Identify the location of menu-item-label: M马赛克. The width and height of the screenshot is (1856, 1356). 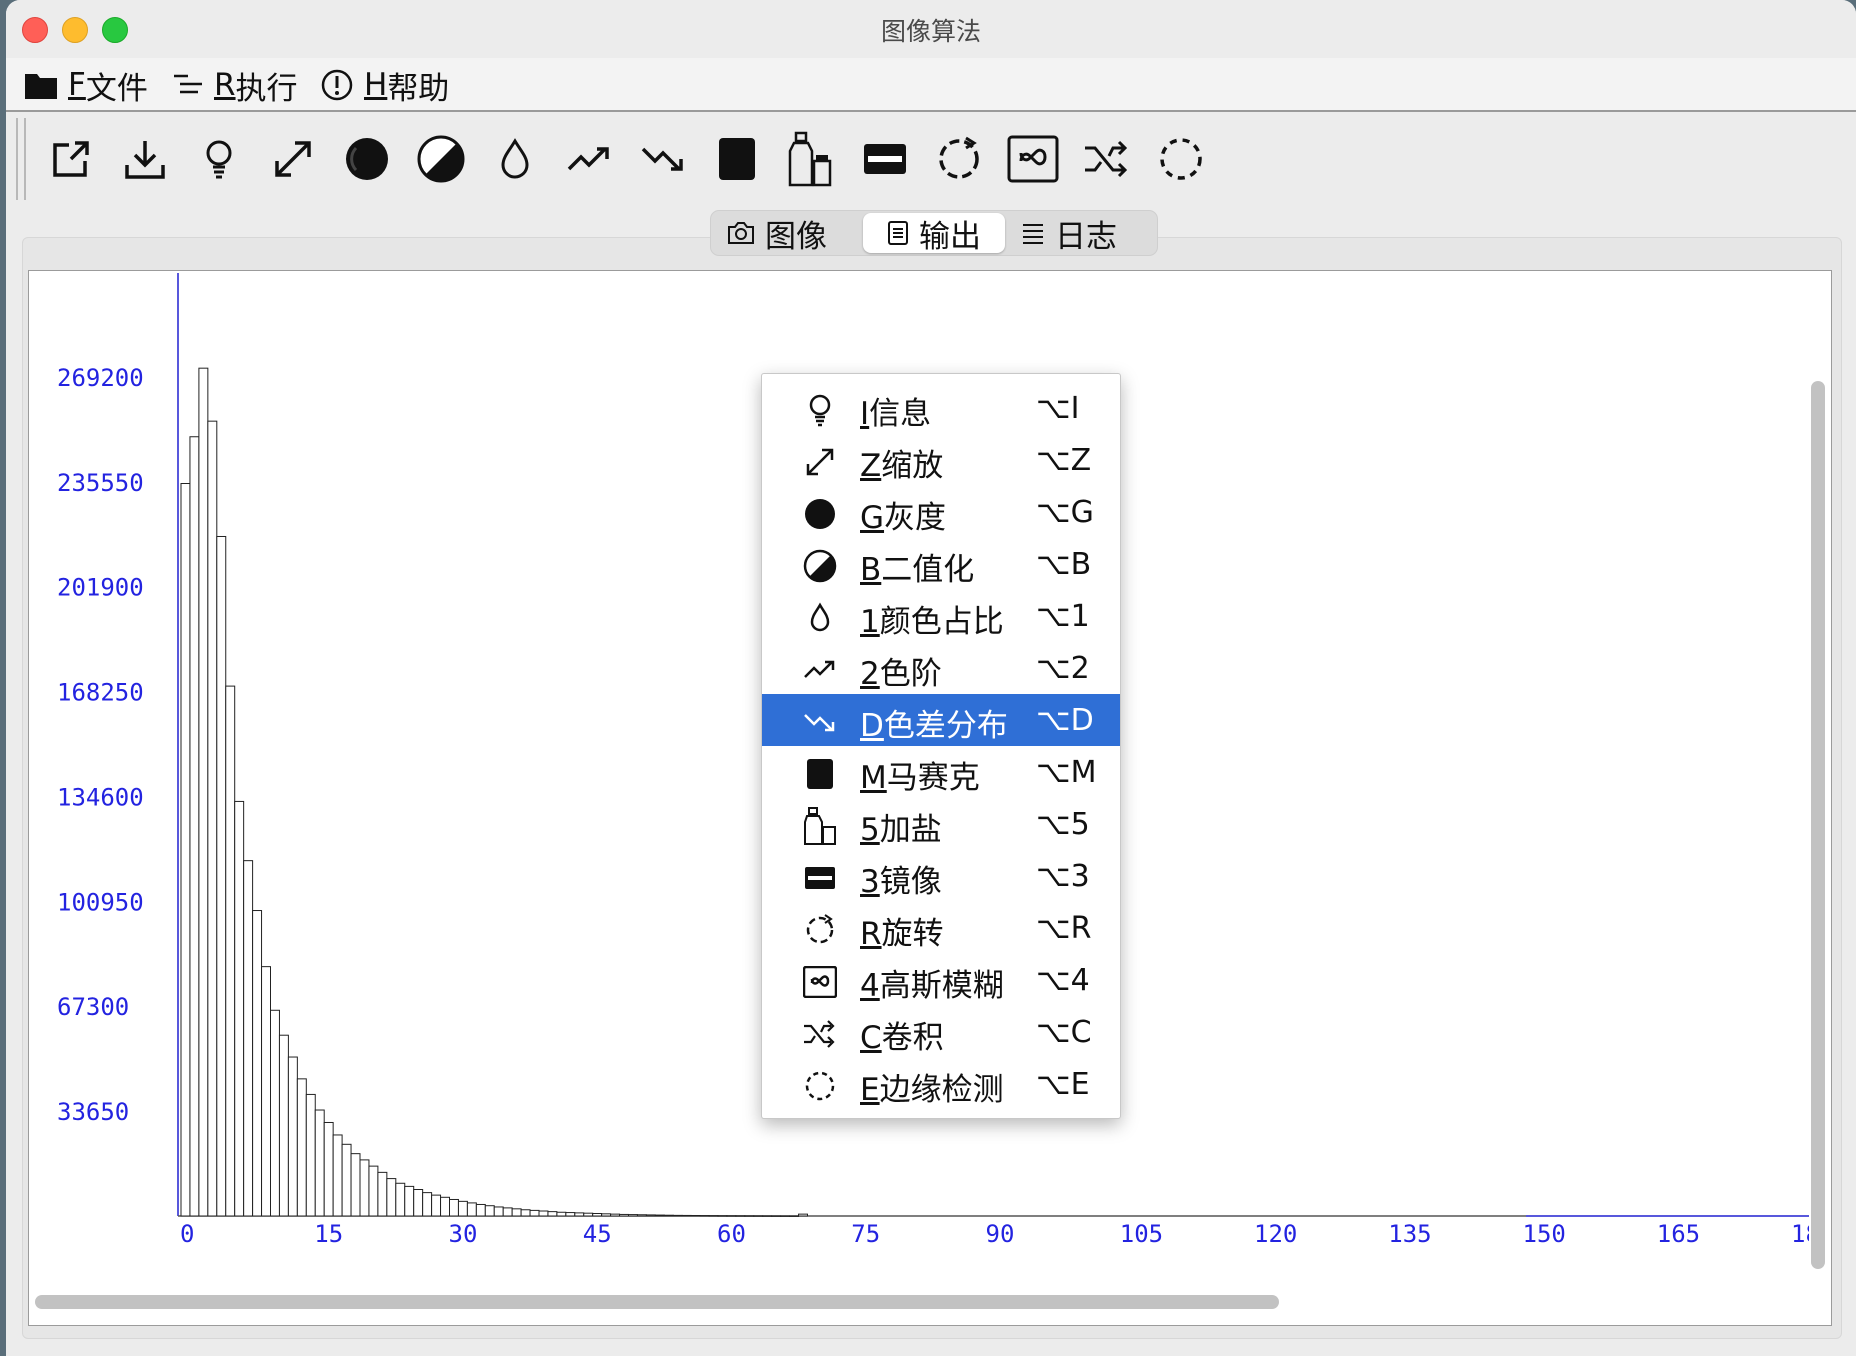
(920, 778).